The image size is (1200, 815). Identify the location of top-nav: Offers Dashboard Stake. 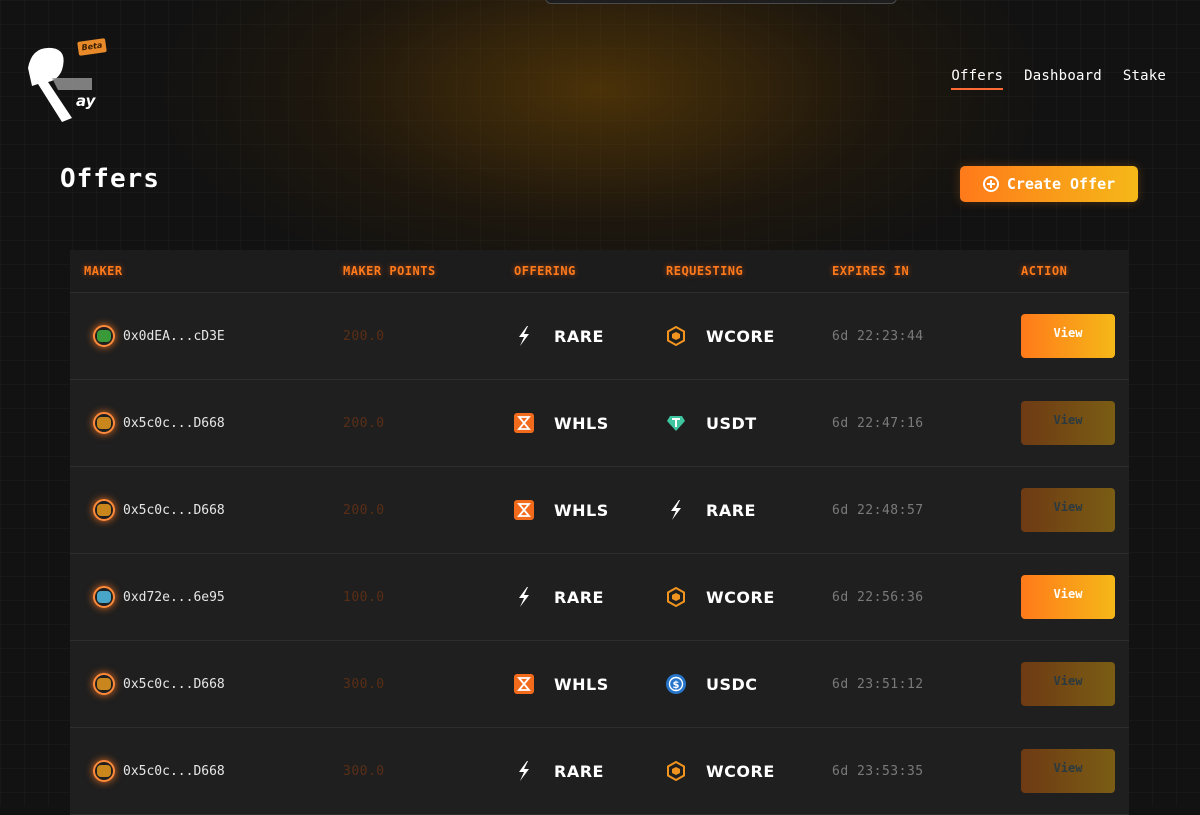
(1058, 79).